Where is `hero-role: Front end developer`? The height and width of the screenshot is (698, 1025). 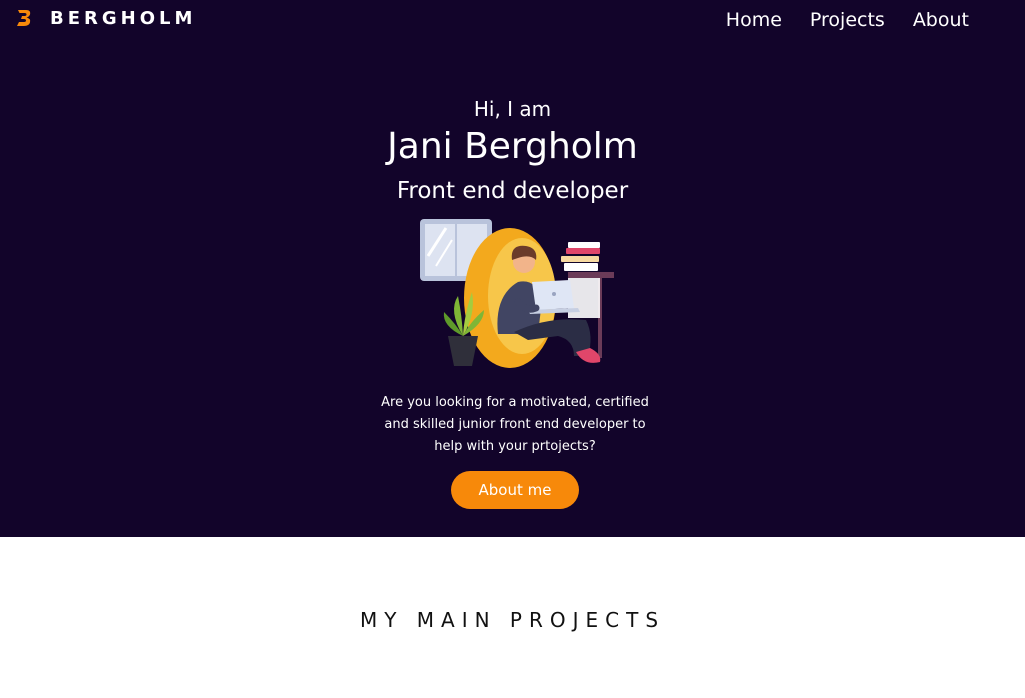
hero-role: Front end developer is located at coordinates (512, 191).